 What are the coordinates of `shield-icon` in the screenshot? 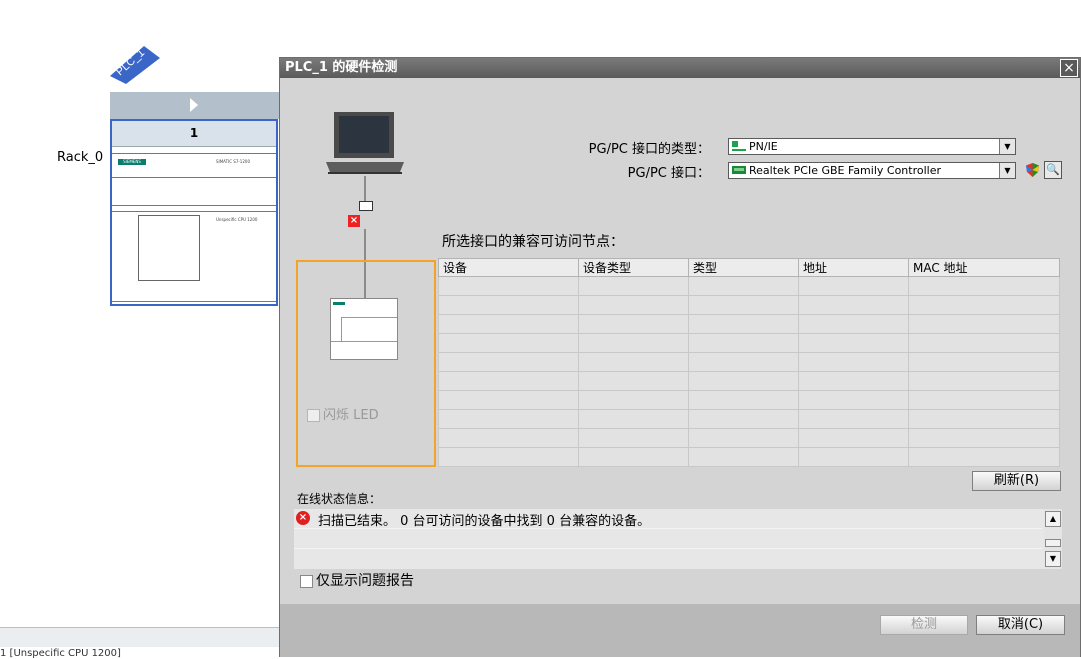 It's located at (1032, 170).